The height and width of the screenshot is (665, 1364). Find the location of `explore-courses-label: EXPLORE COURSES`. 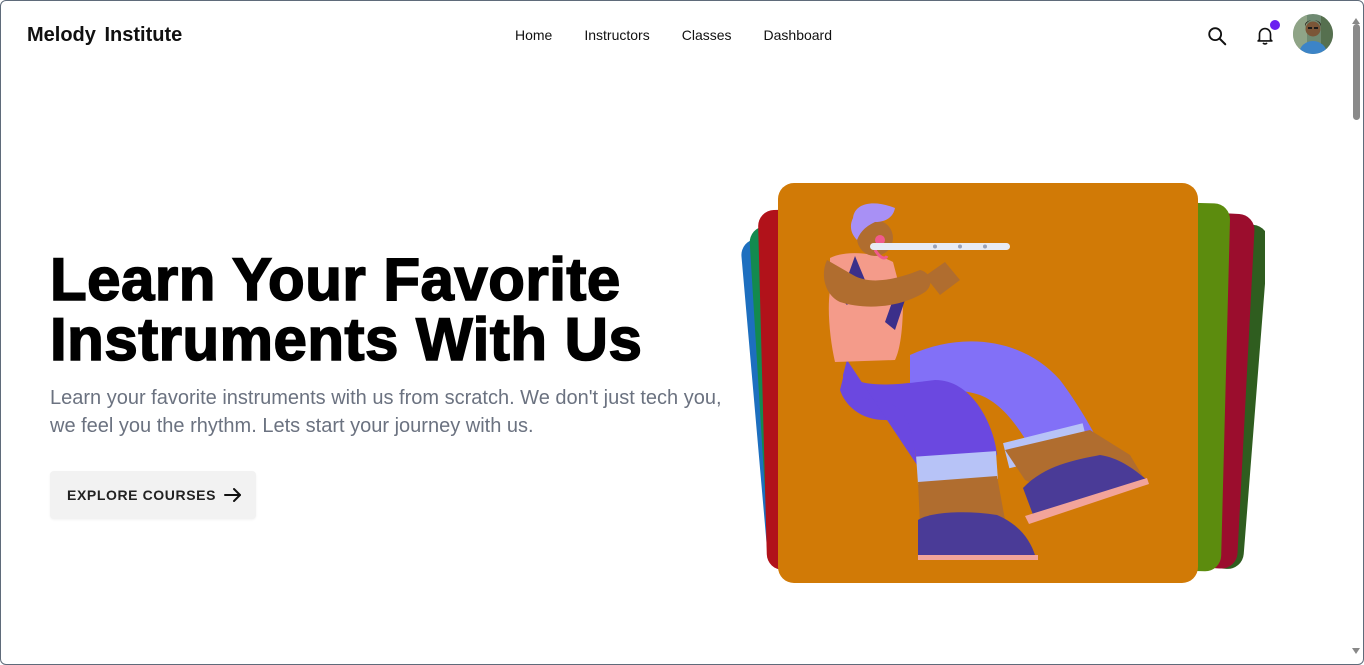

explore-courses-label: EXPLORE COURSES is located at coordinates (142, 495).